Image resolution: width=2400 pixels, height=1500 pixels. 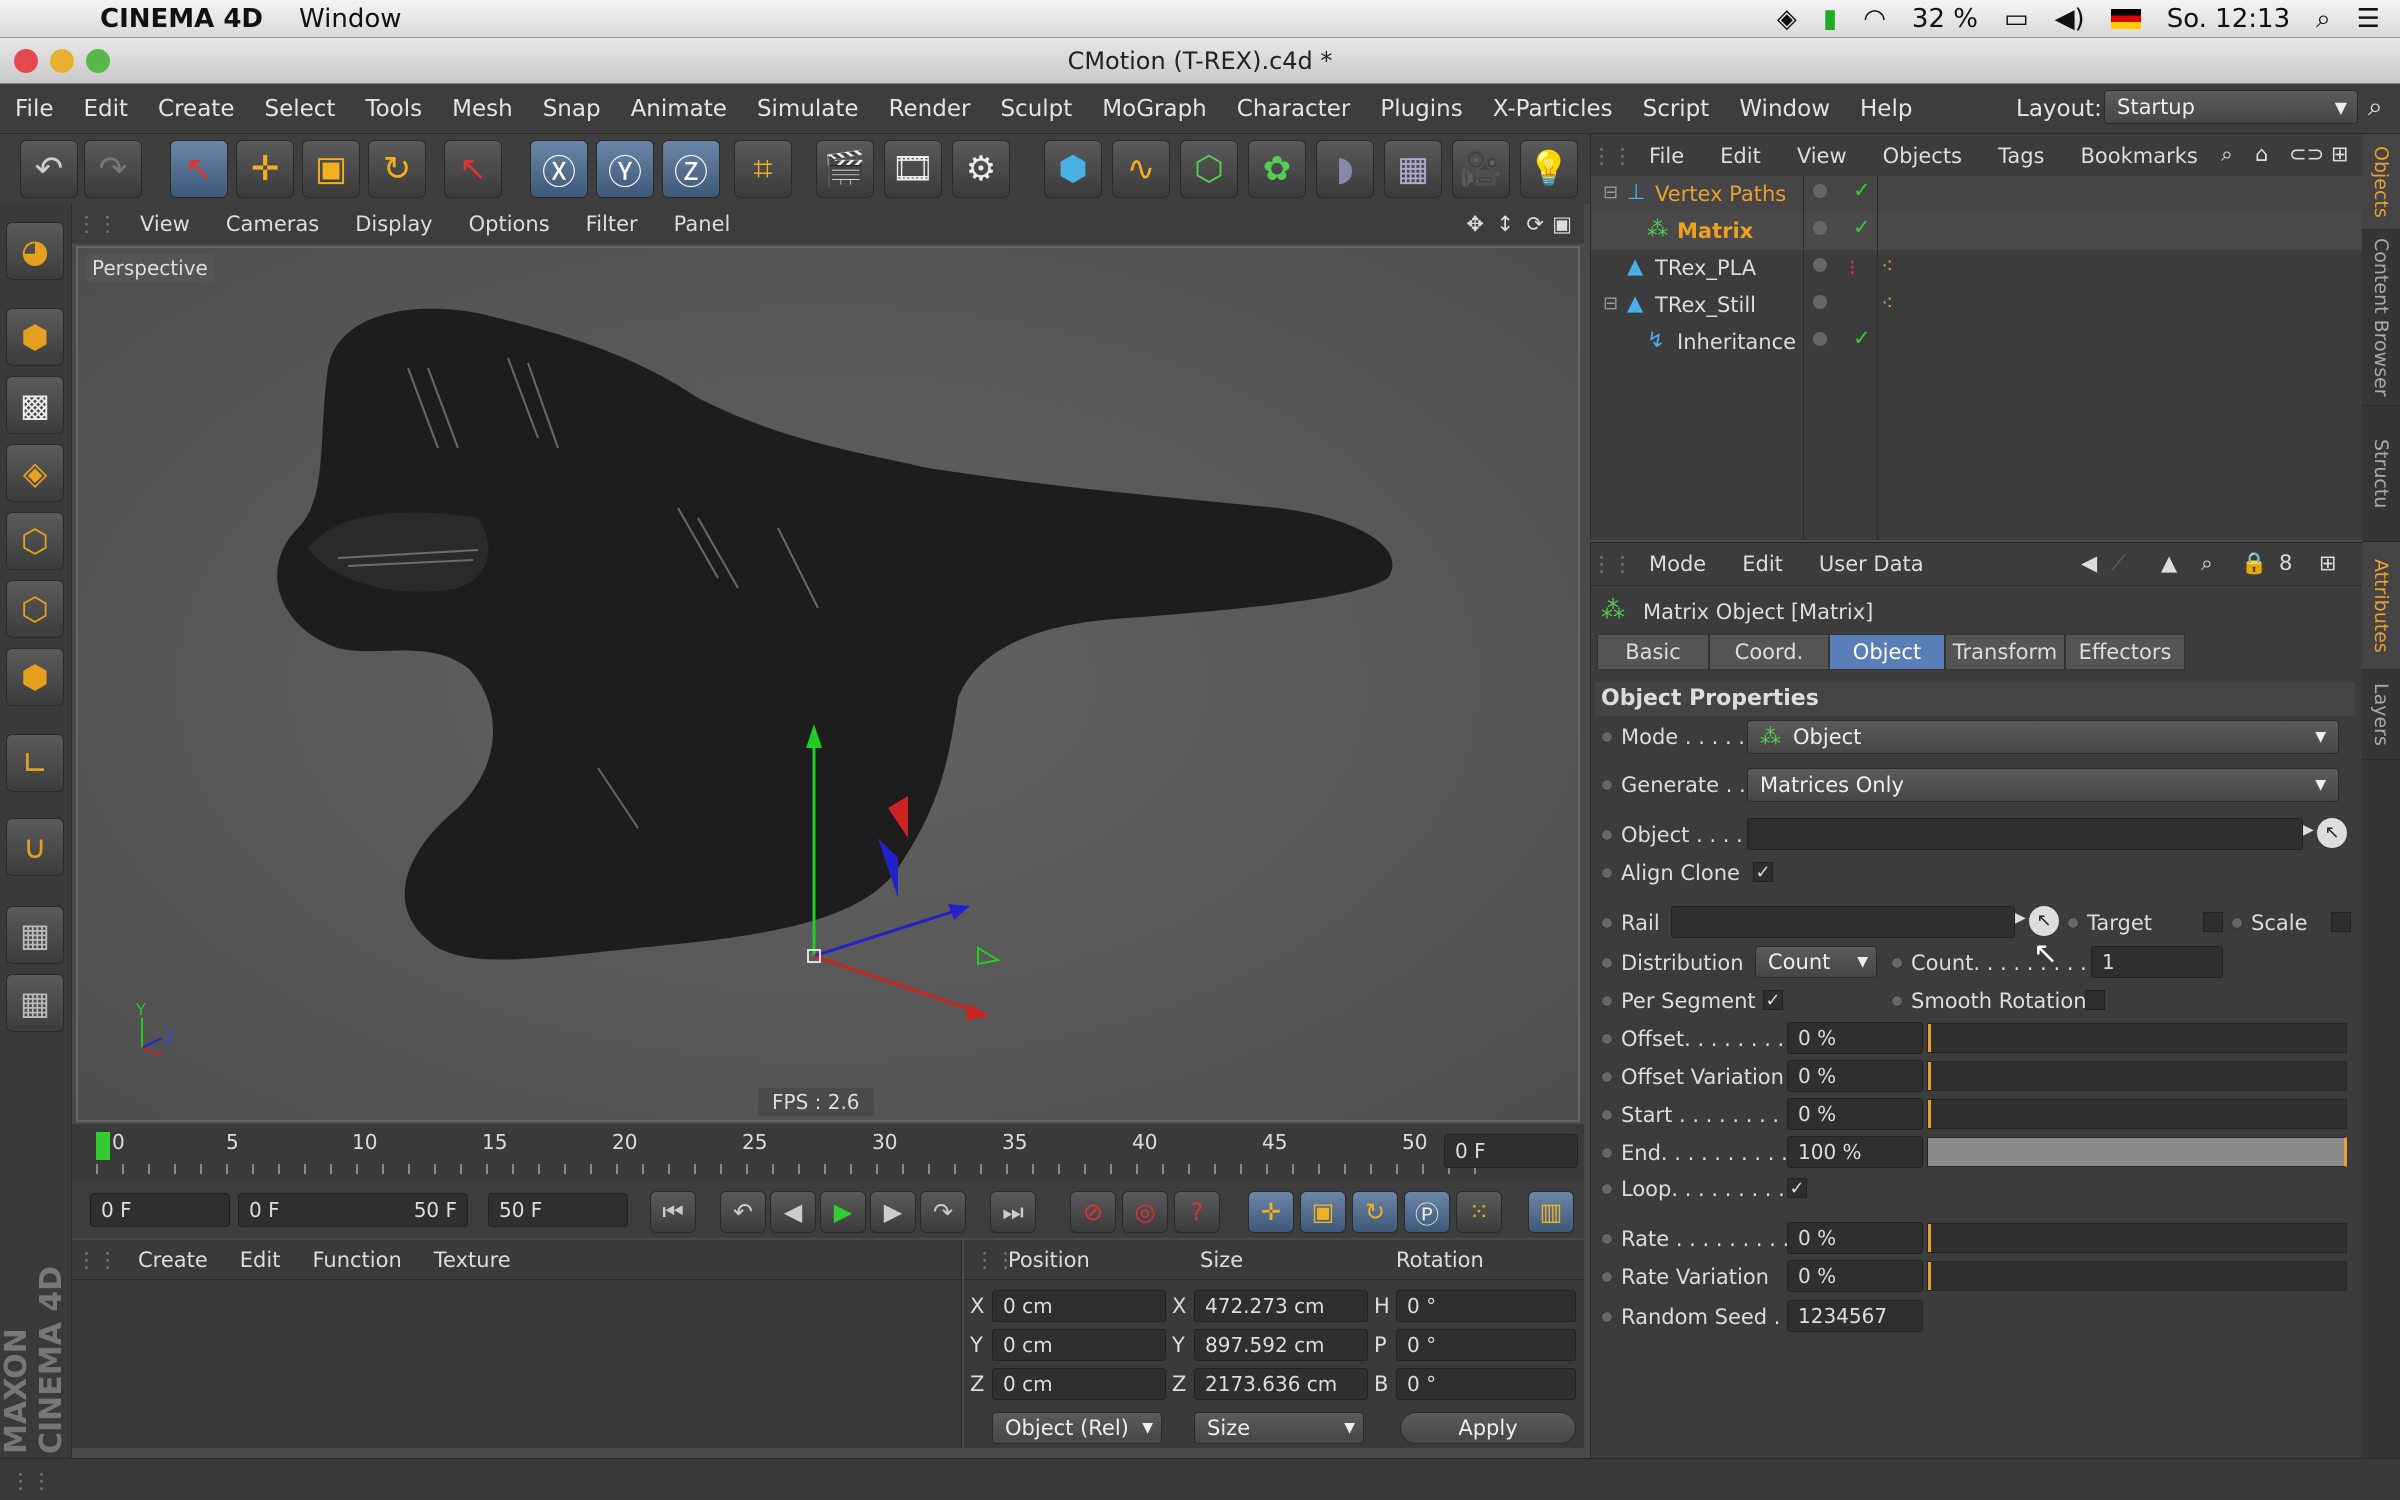 What do you see at coordinates (35, 609) in the screenshot?
I see `edges-mode-icon: ⬡` at bounding box center [35, 609].